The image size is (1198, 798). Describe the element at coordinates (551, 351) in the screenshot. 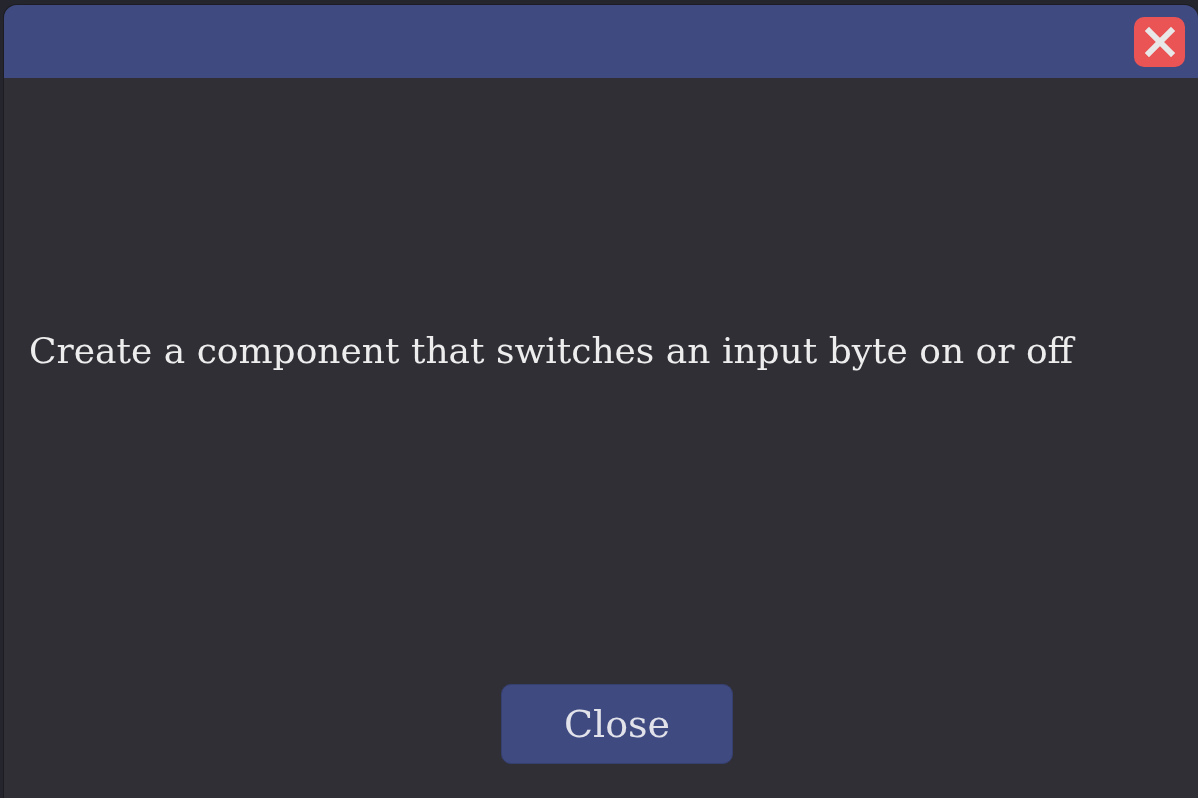

I see `dialog-message: Create a component that switches an input byte on or off` at that location.